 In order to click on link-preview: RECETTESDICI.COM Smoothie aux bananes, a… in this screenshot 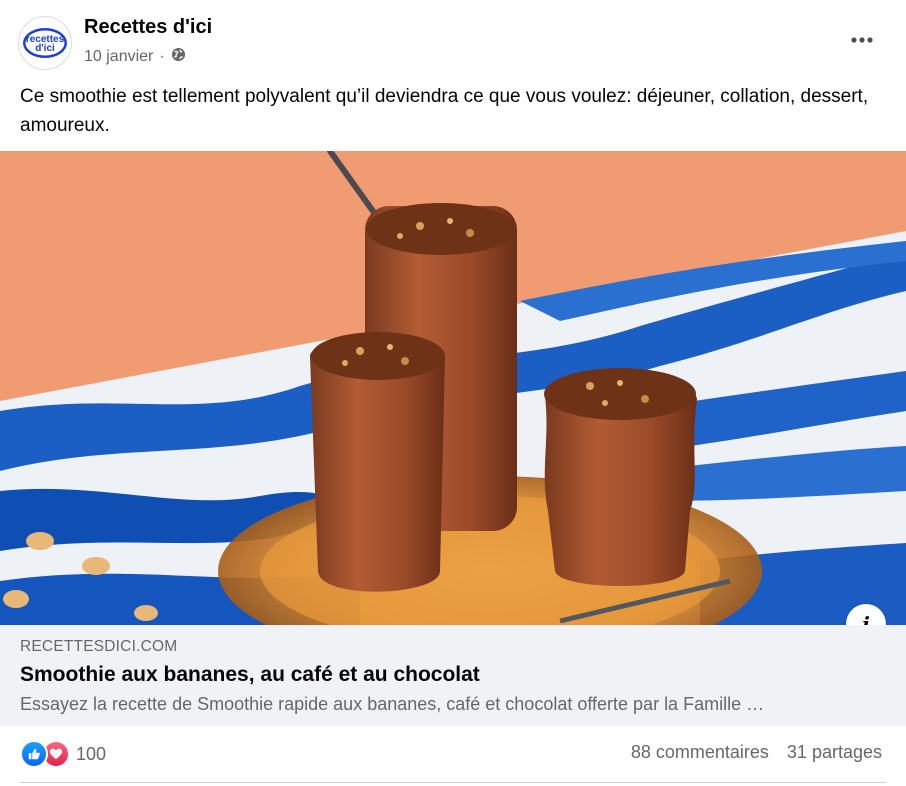, I will do `click(453, 675)`.